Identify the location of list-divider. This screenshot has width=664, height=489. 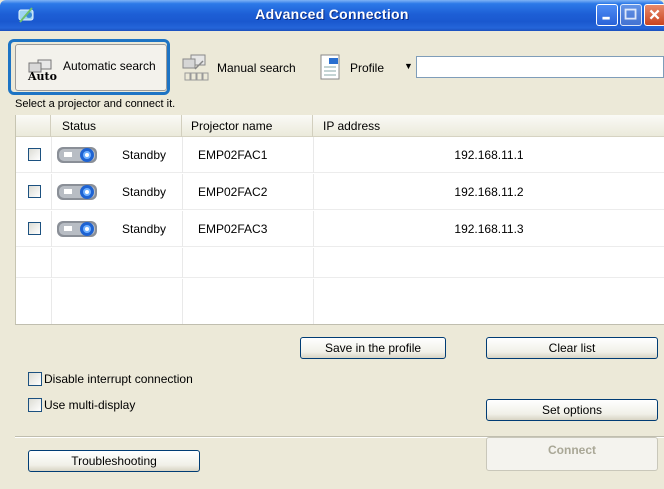
(339, 324).